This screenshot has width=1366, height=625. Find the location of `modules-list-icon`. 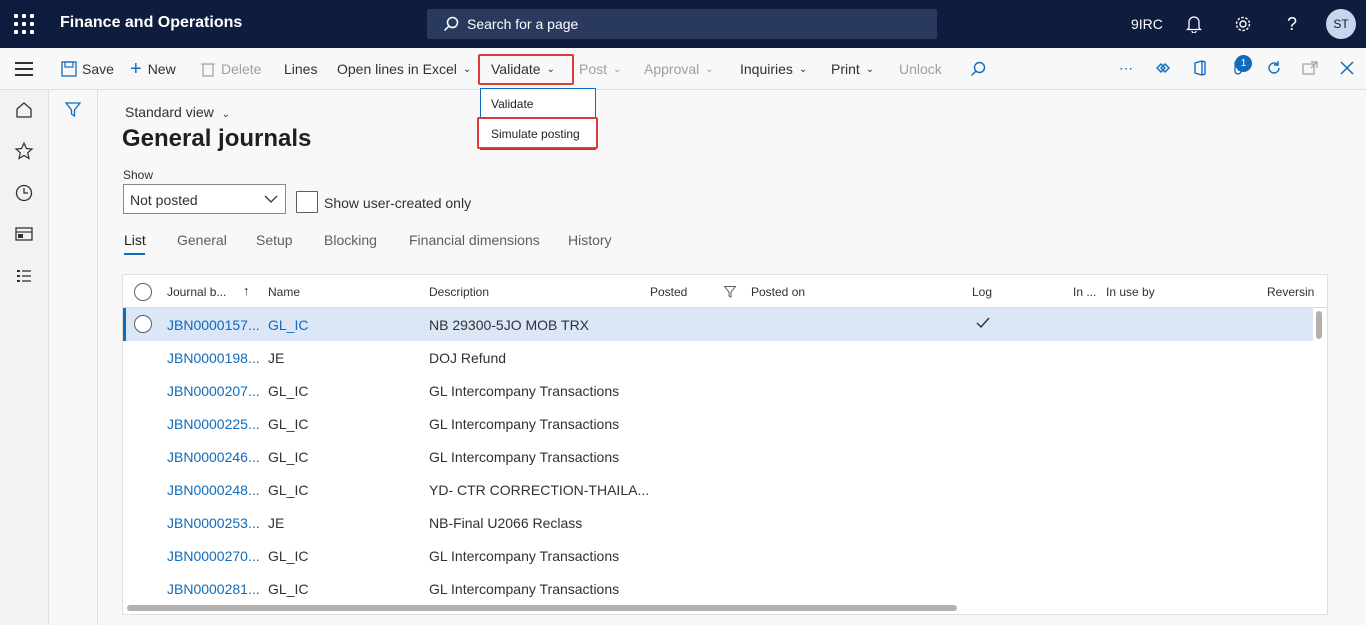

modules-list-icon is located at coordinates (24, 276).